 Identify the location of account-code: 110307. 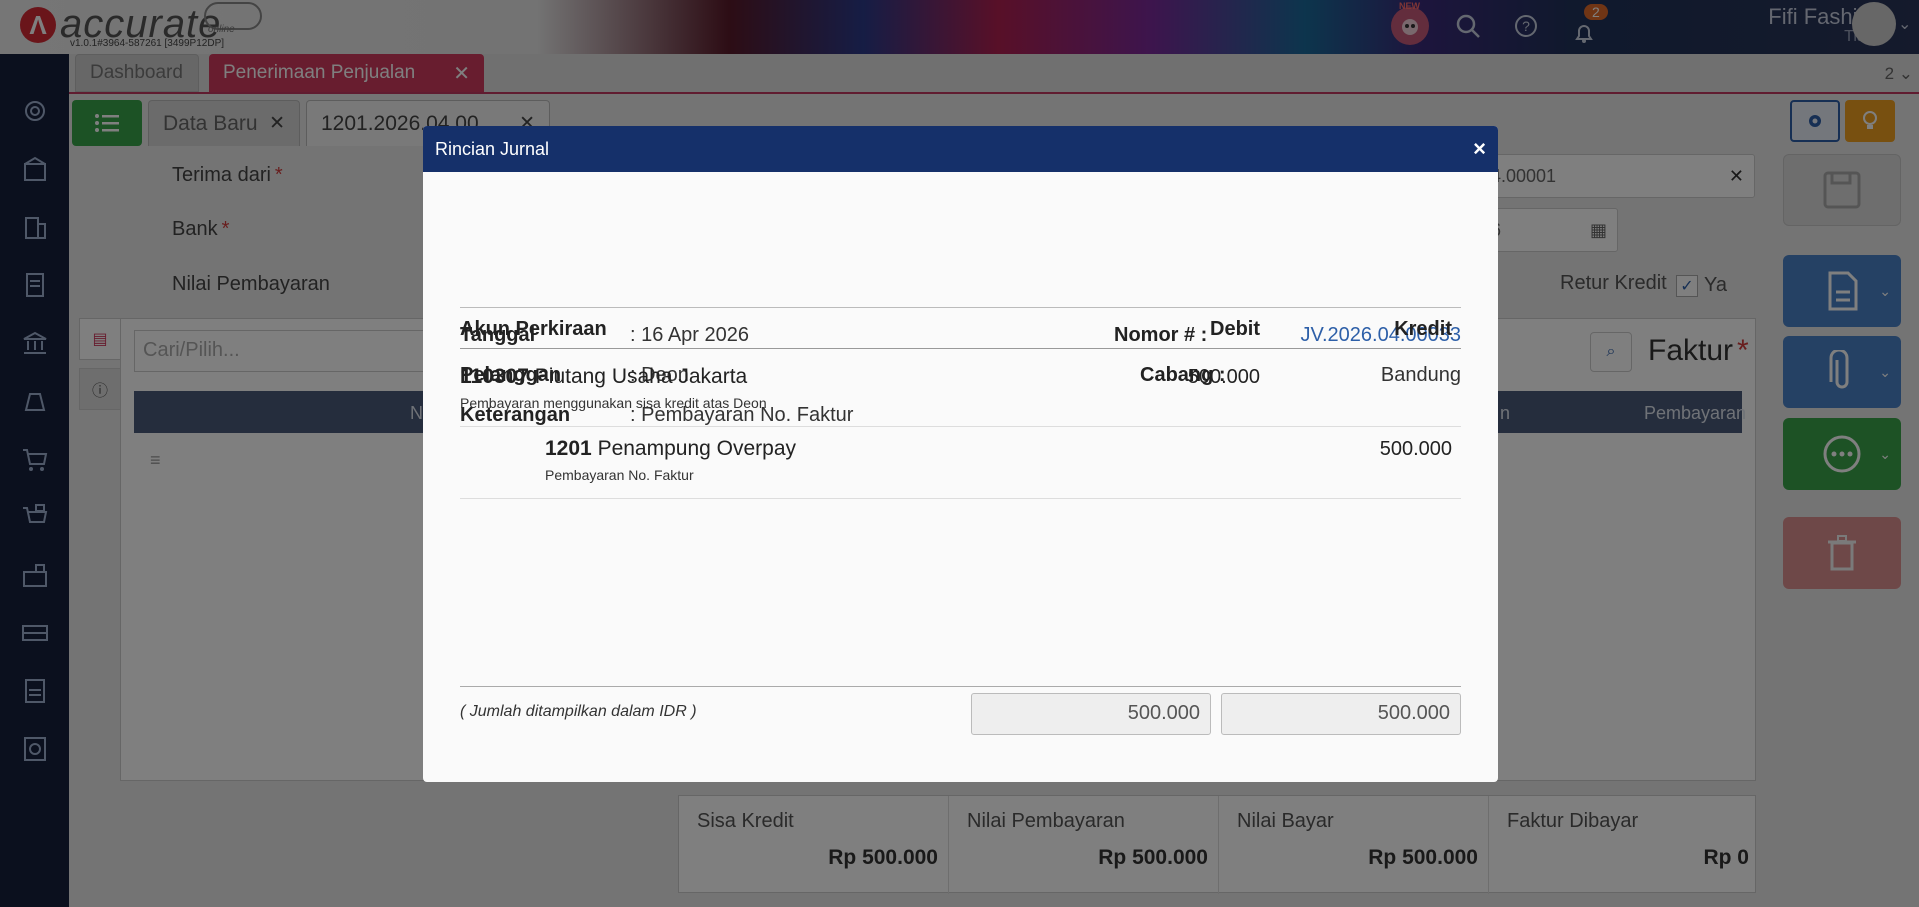
(494, 376).